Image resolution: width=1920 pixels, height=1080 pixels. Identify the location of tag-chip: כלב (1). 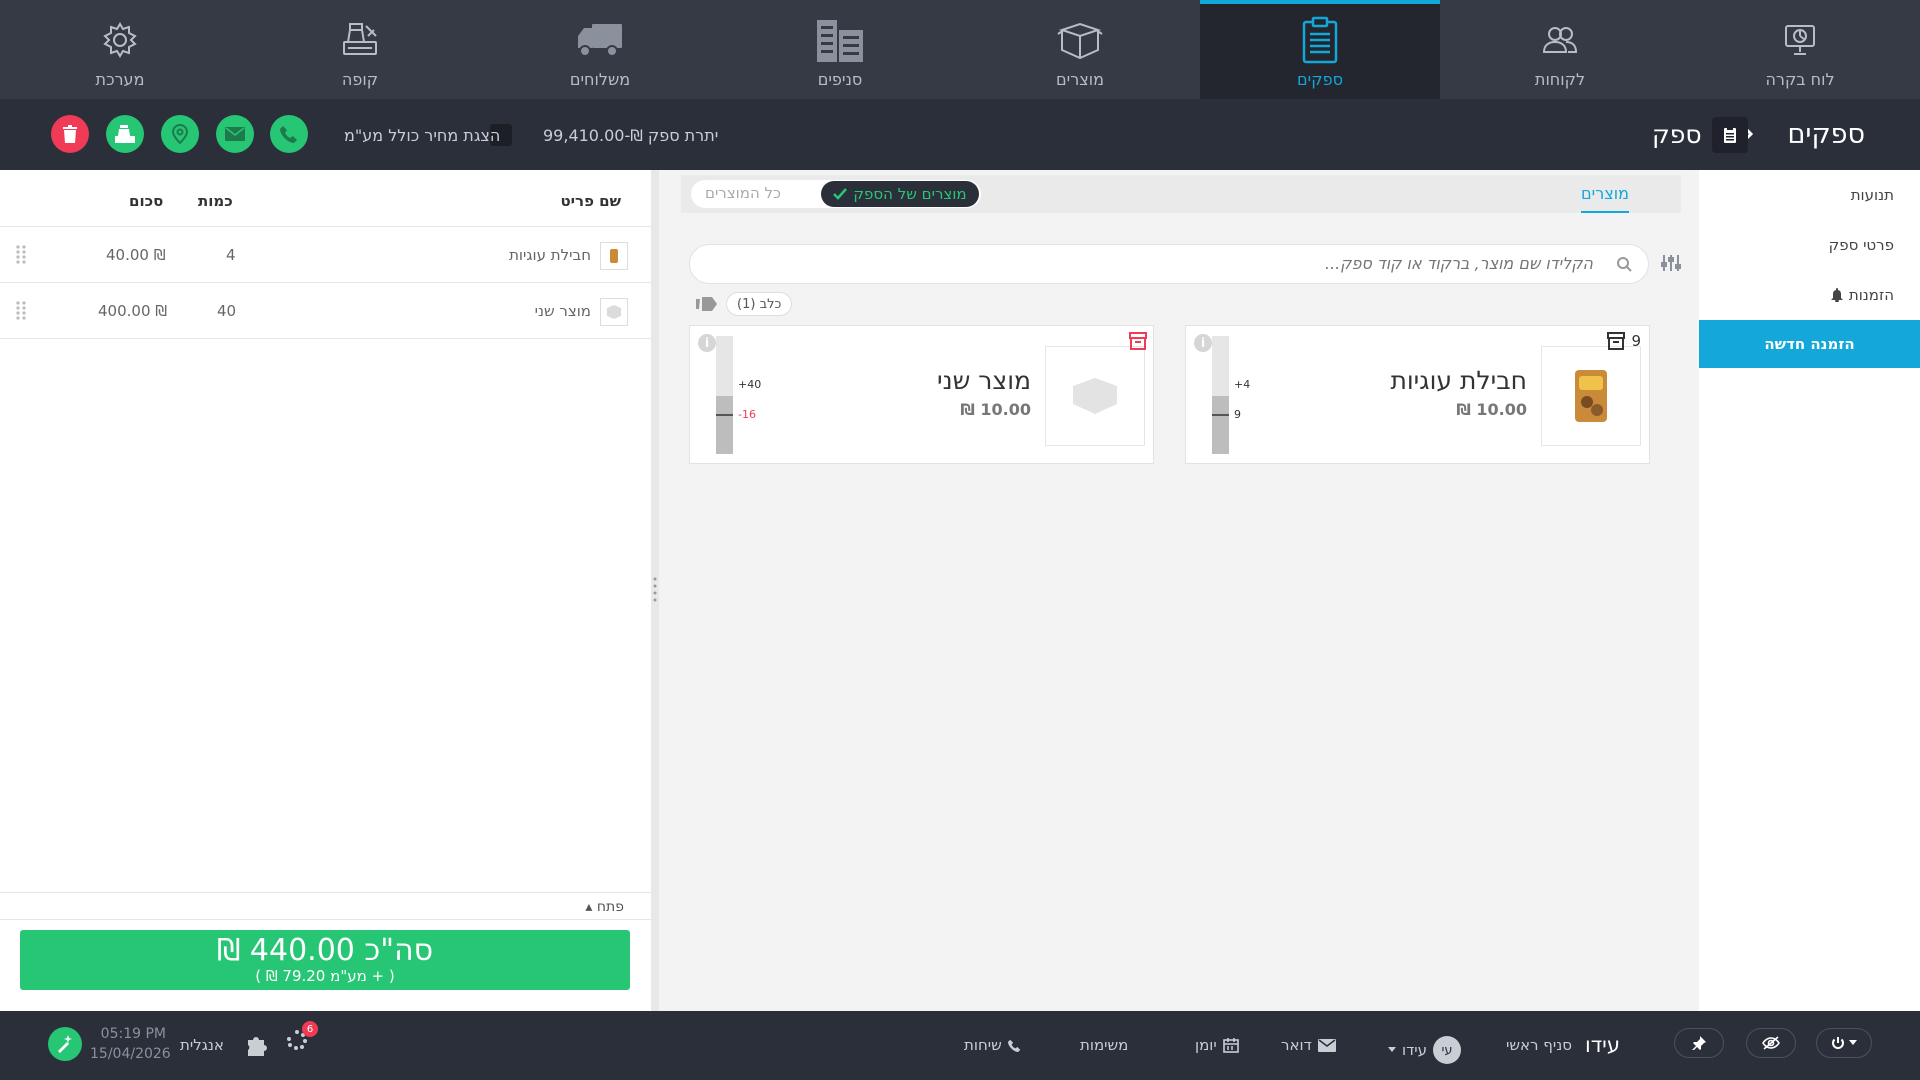
(759, 304).